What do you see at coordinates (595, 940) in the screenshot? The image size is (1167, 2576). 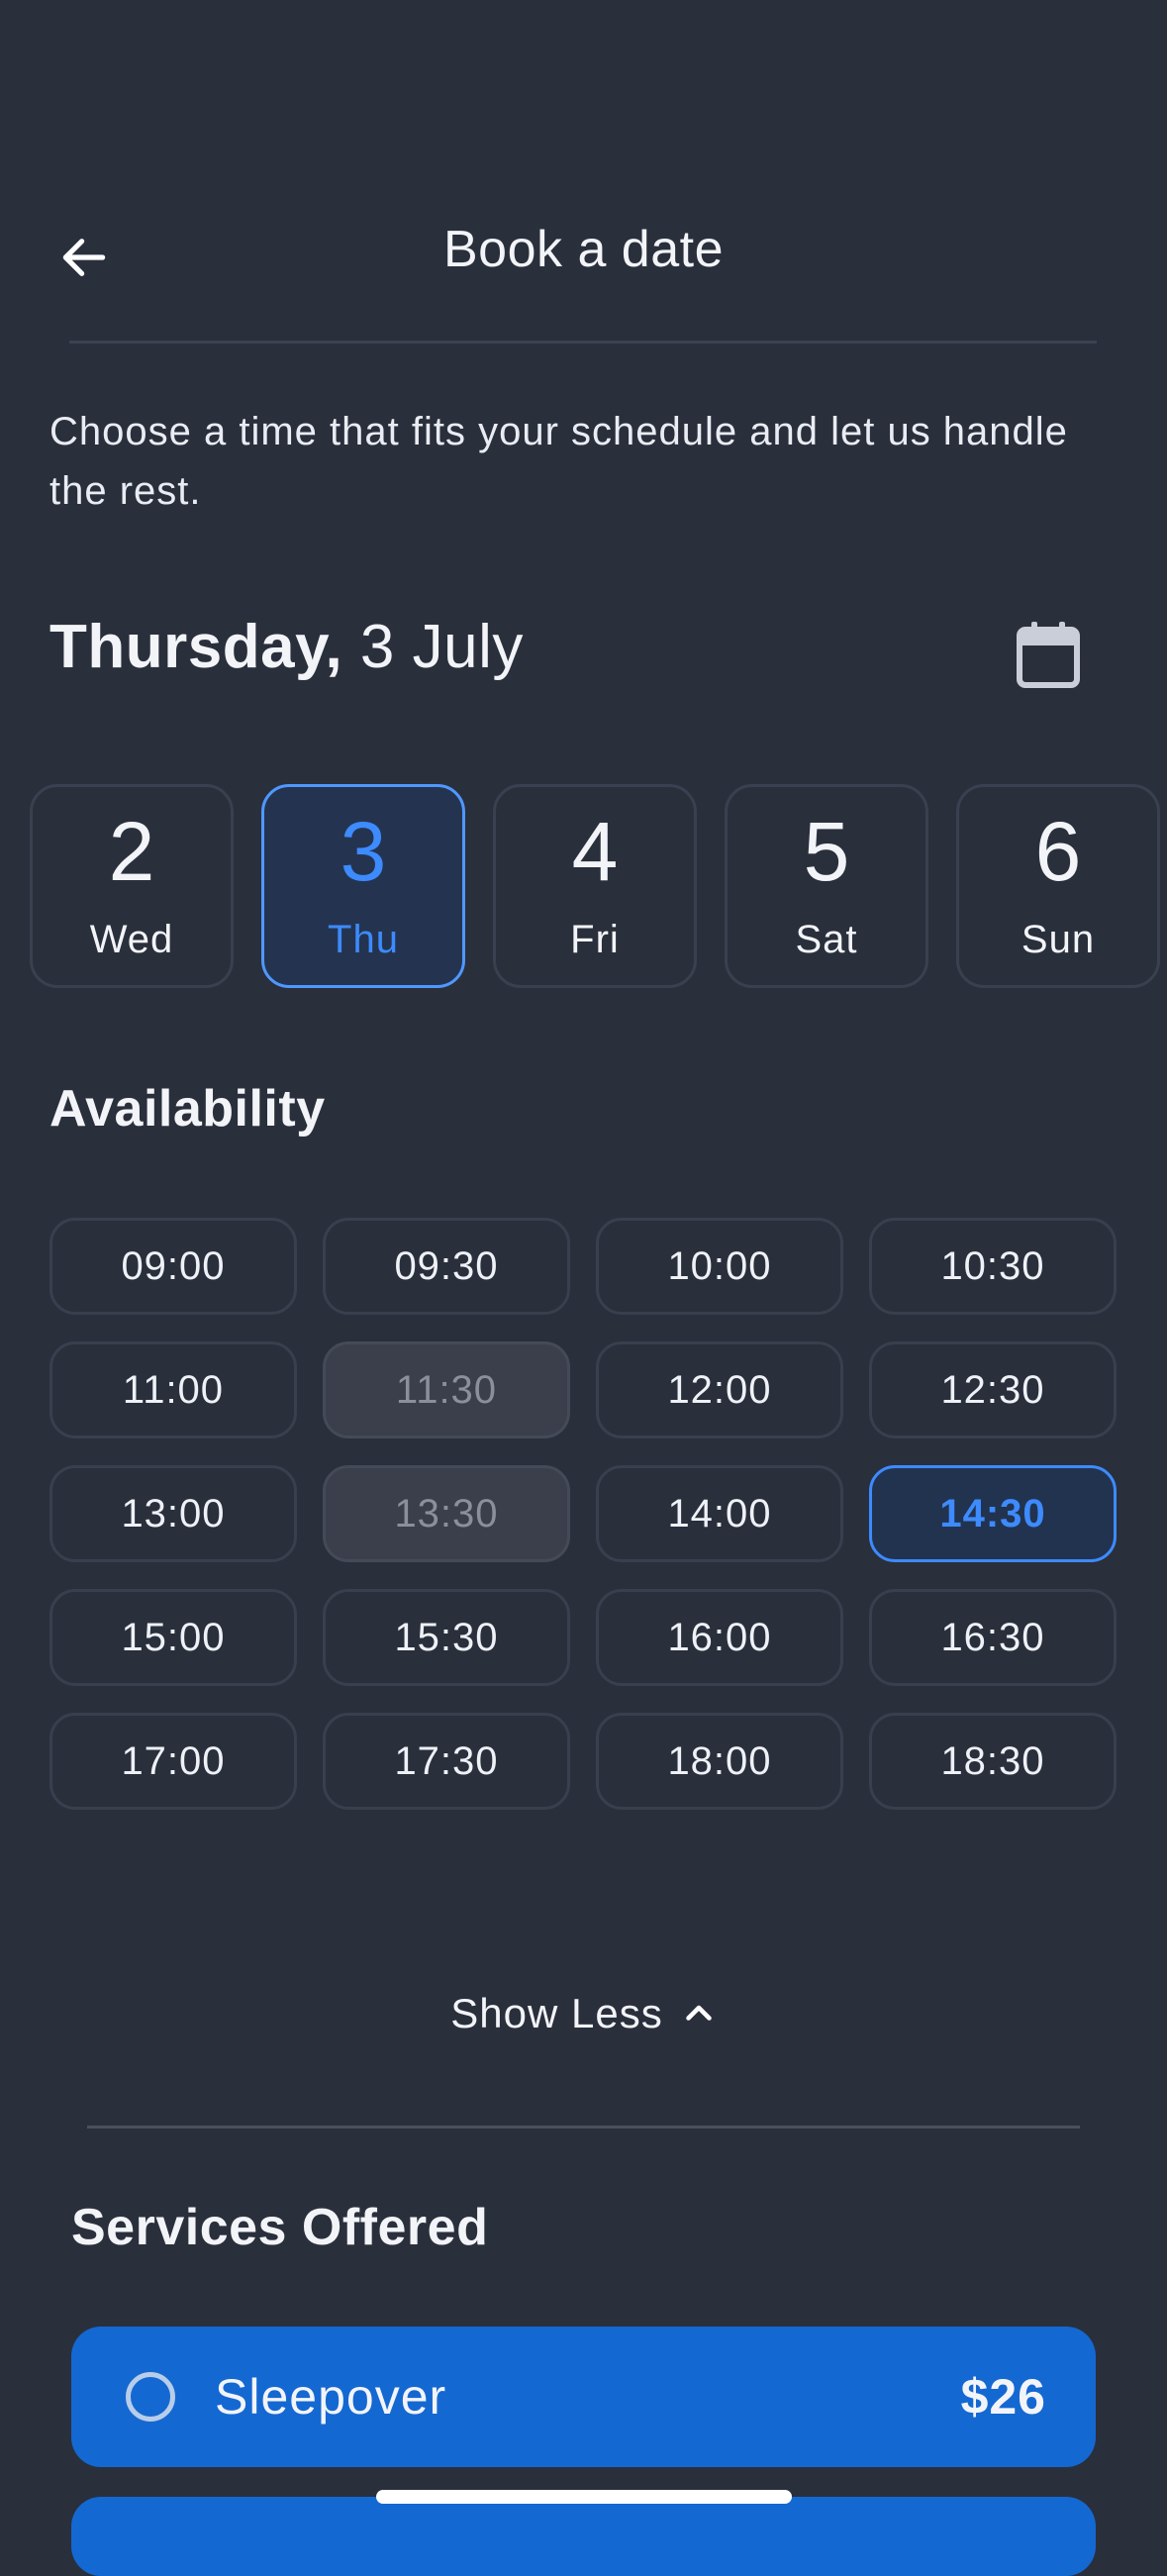 I see `day-name: Fri` at bounding box center [595, 940].